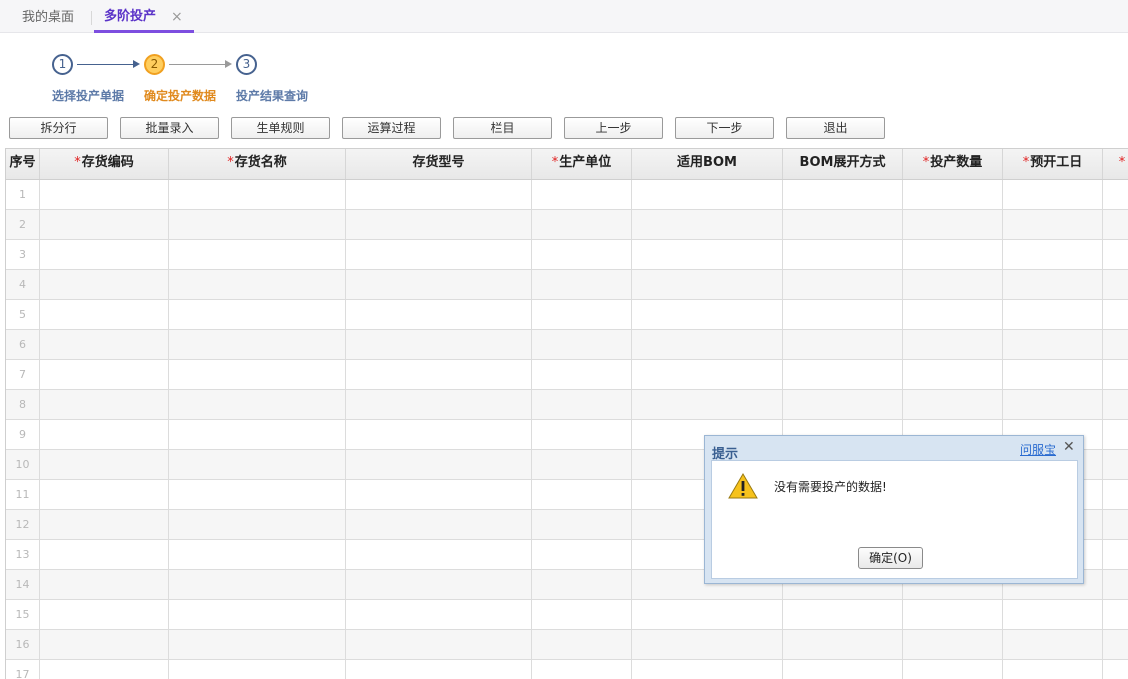  What do you see at coordinates (502, 128) in the screenshot?
I see `columns-button: 栏目` at bounding box center [502, 128].